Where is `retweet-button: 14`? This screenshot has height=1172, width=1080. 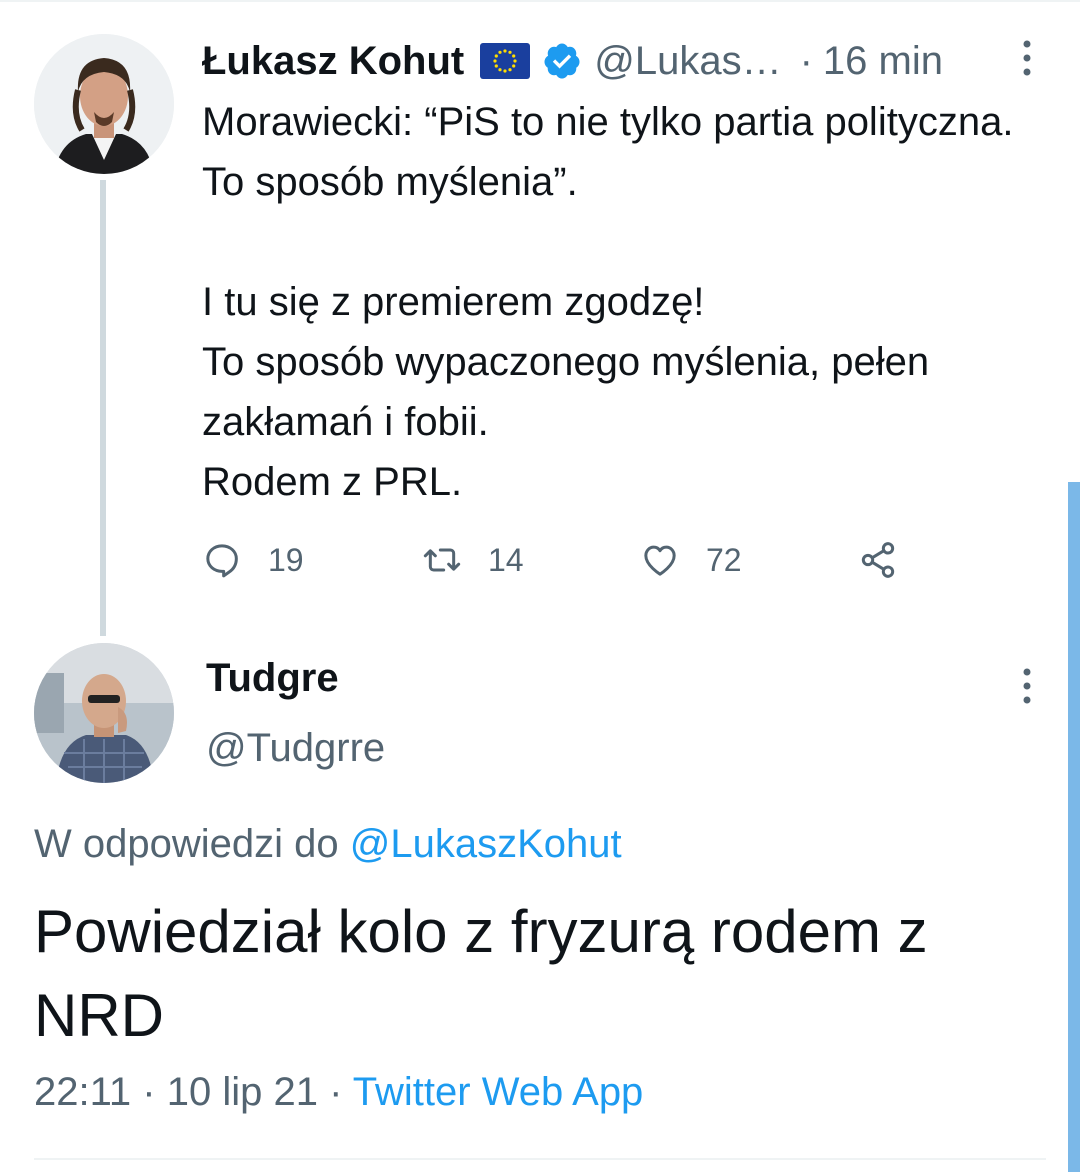 retweet-button: 14 is located at coordinates (473, 560).